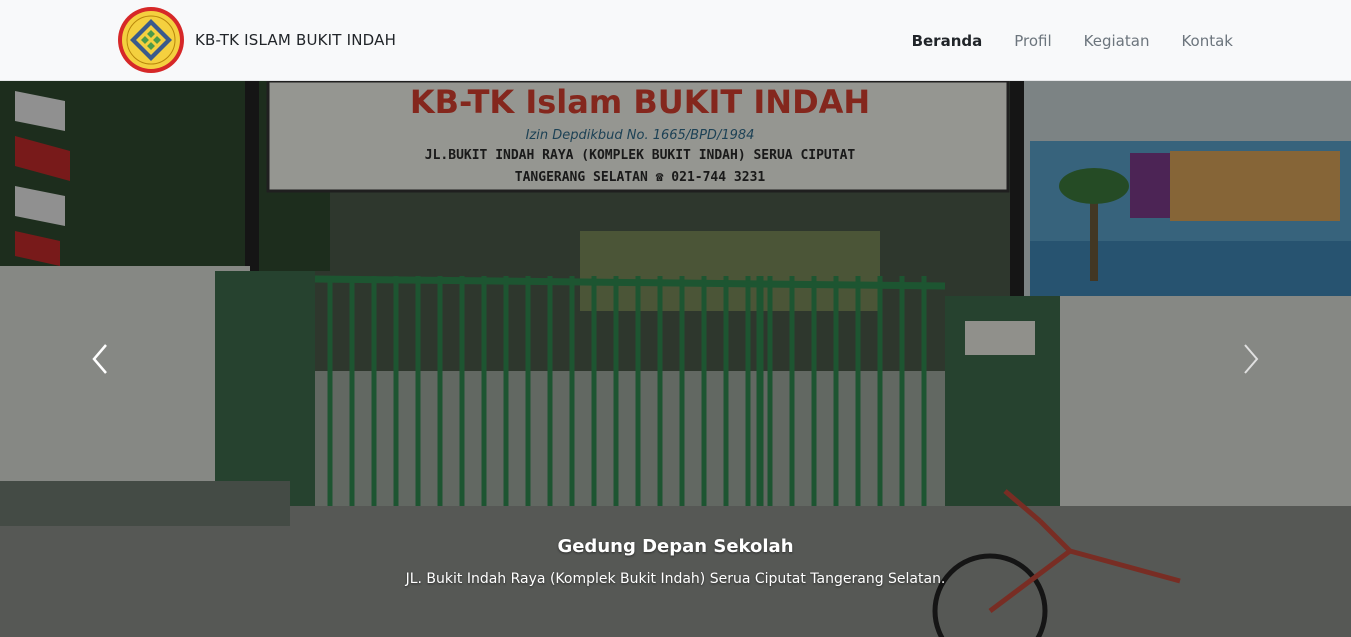 Image resolution: width=1351 pixels, height=637 pixels. What do you see at coordinates (1207, 41) in the screenshot?
I see `nav-kontak: Kontak` at bounding box center [1207, 41].